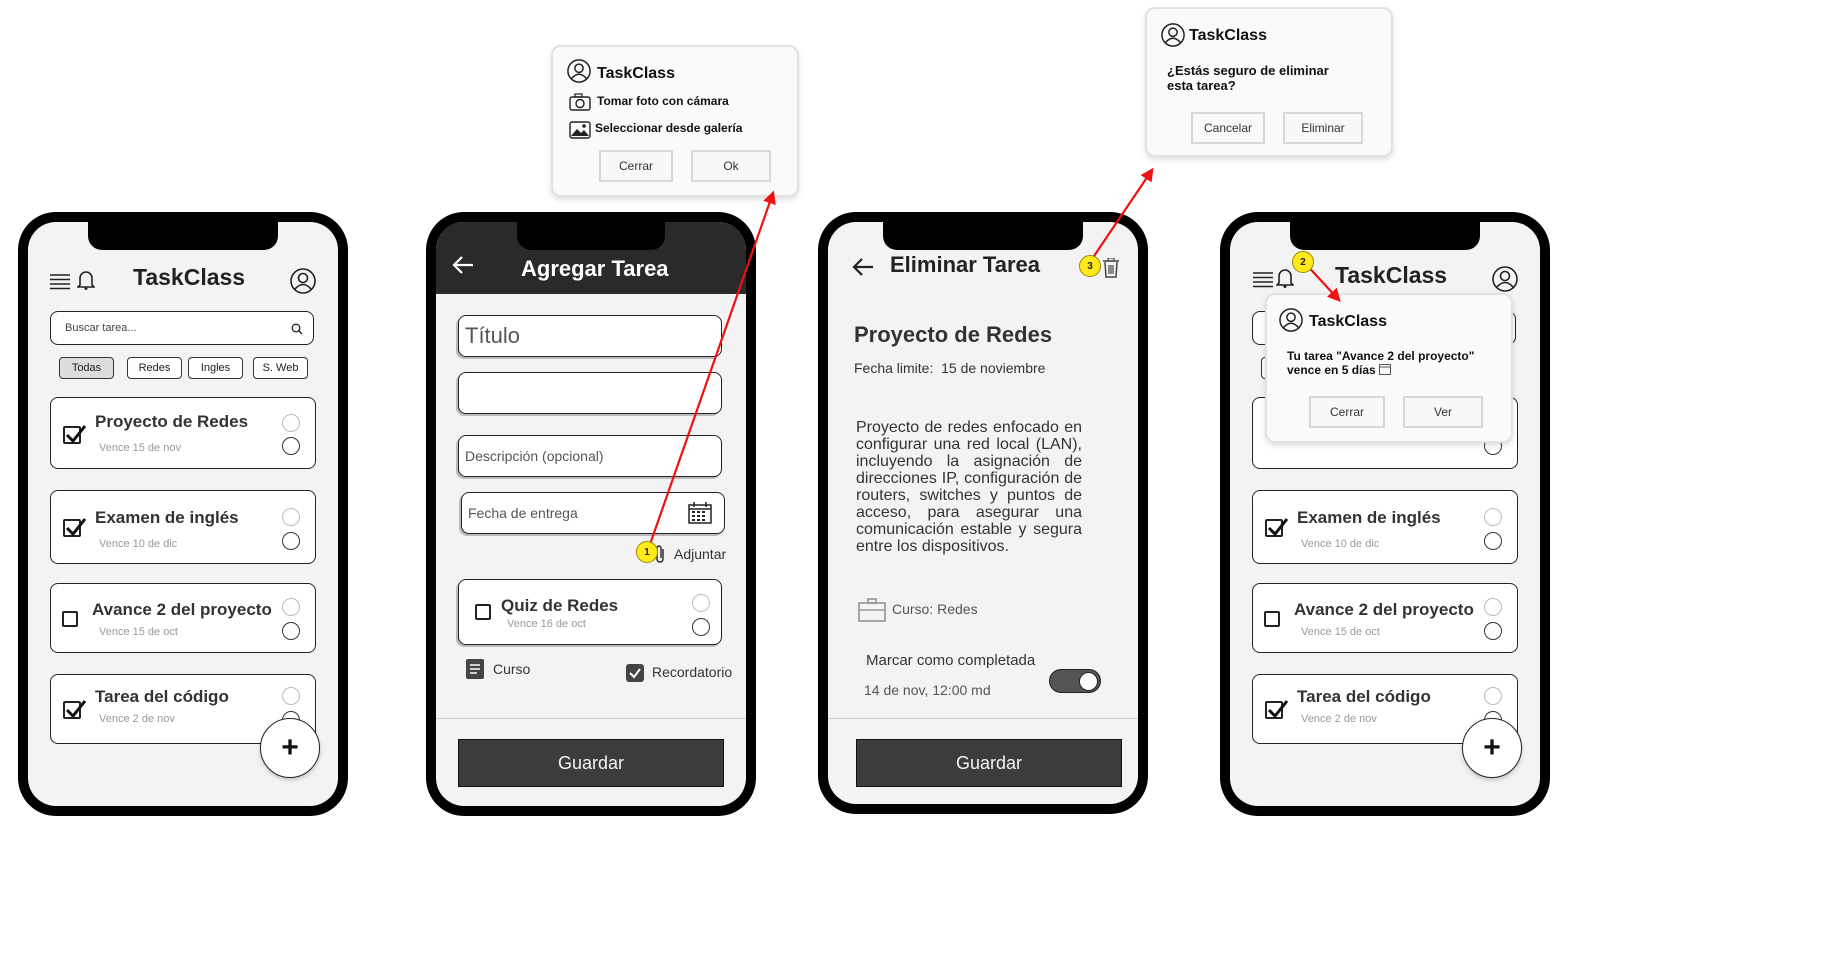  Describe the element at coordinates (1323, 128) in the screenshot. I see `delete-button: Eliminar` at that location.